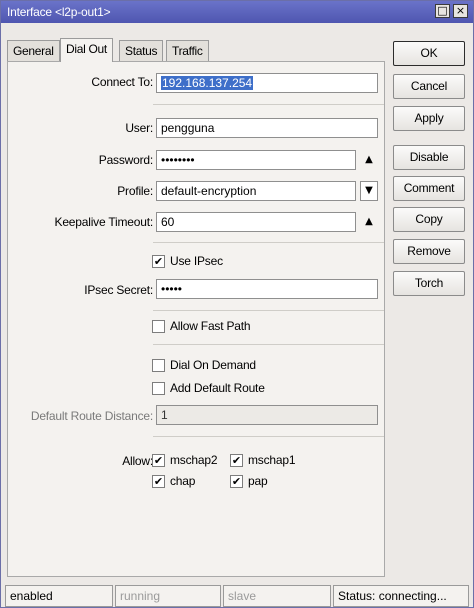 This screenshot has height=608, width=474. What do you see at coordinates (158, 481) in the screenshot?
I see `allow-chap-checkbox: ✔` at bounding box center [158, 481].